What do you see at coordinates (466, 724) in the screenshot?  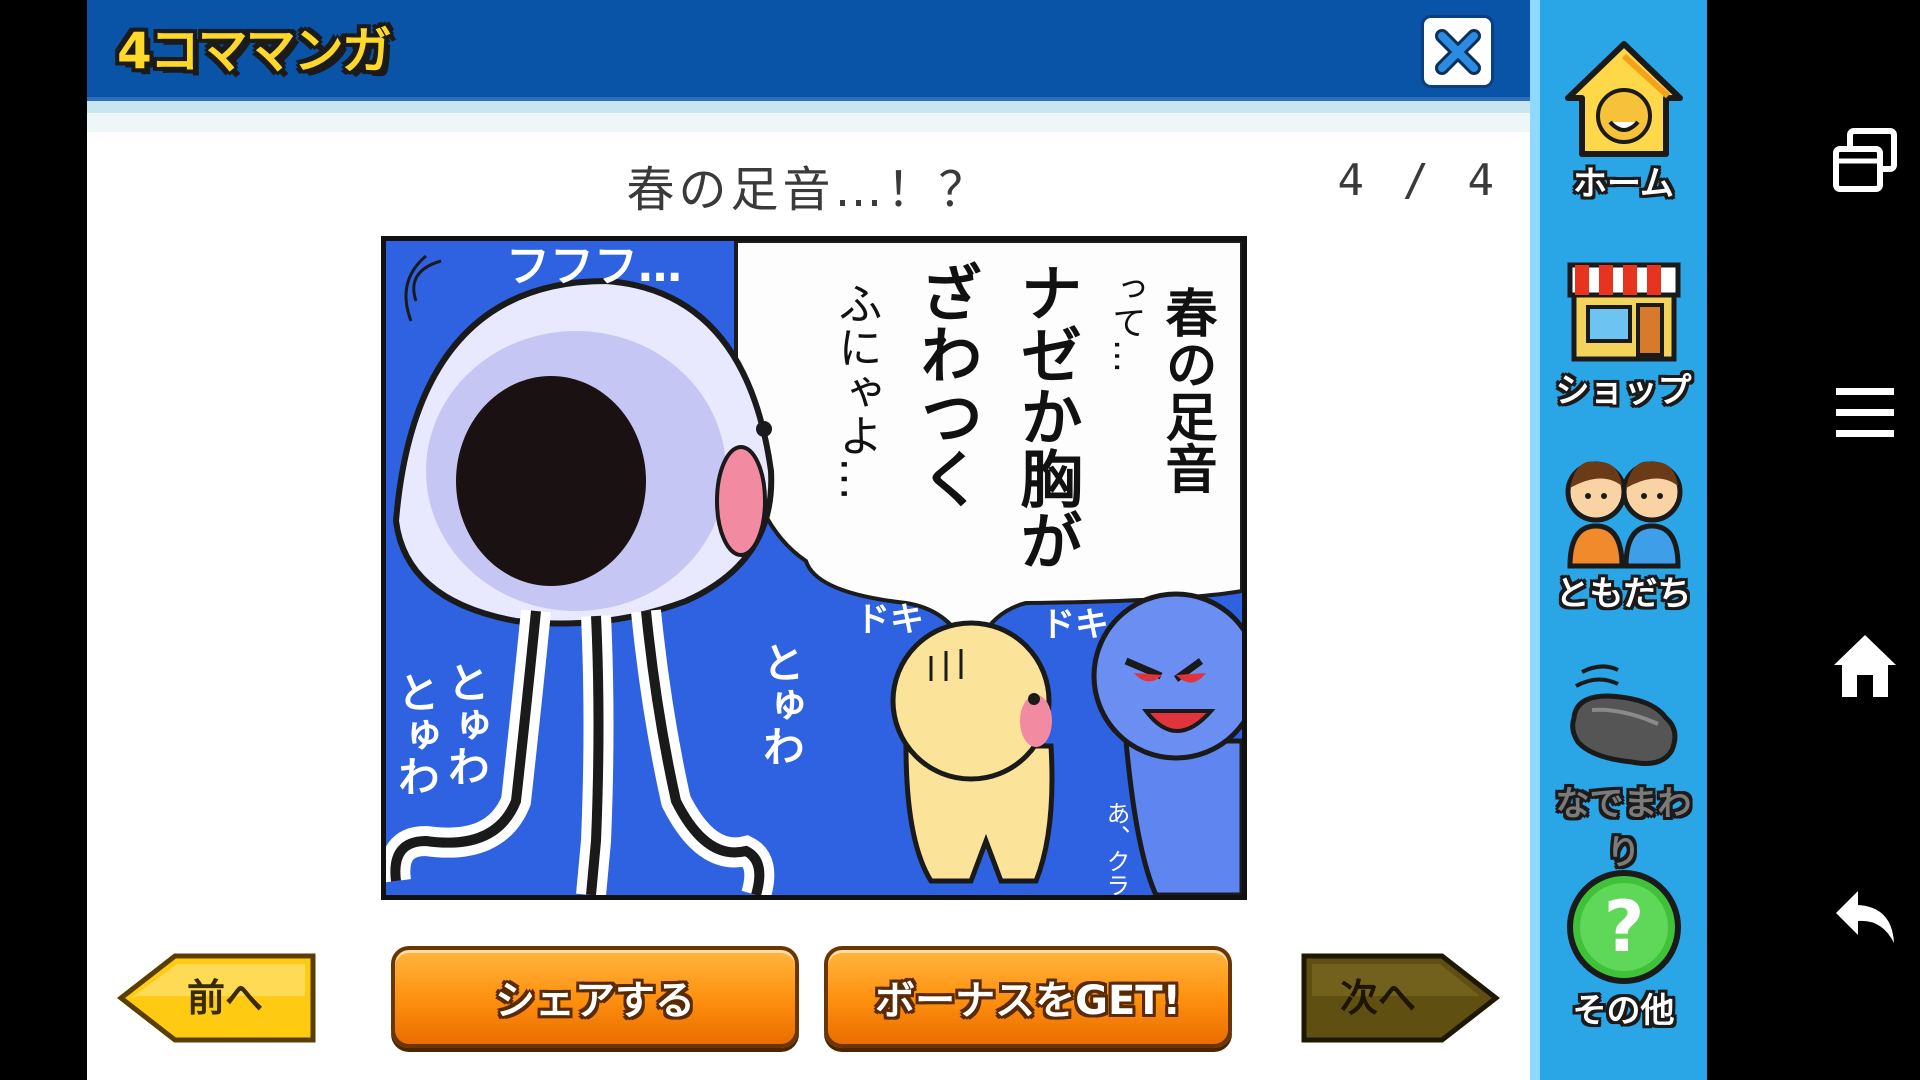 I see `sfx-toyuwa-left-2: とゅわ` at bounding box center [466, 724].